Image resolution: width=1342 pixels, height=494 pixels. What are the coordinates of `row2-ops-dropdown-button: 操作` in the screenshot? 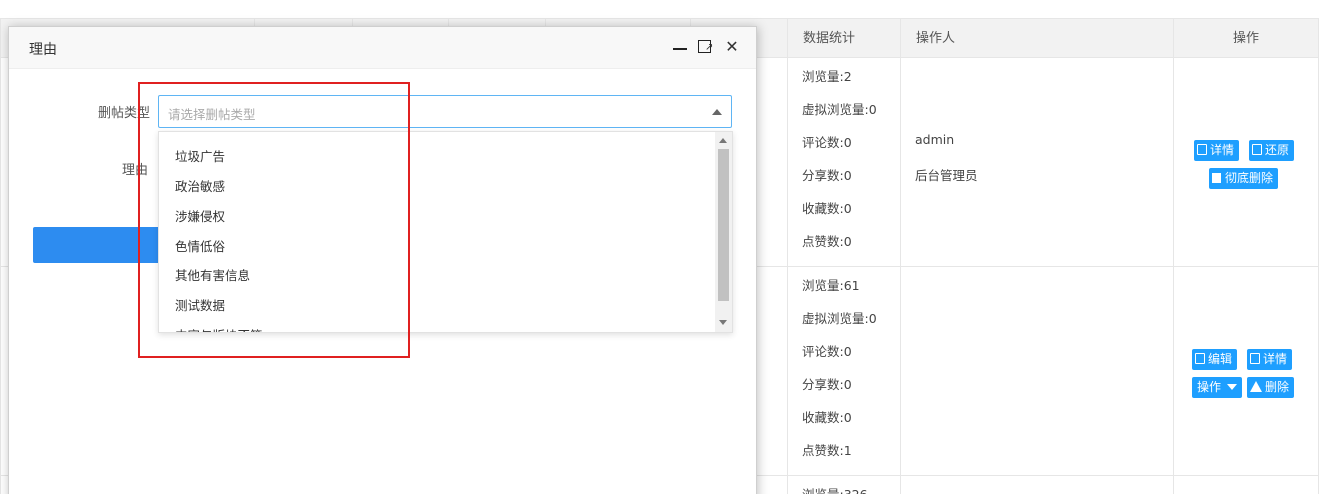 It's located at (1217, 387).